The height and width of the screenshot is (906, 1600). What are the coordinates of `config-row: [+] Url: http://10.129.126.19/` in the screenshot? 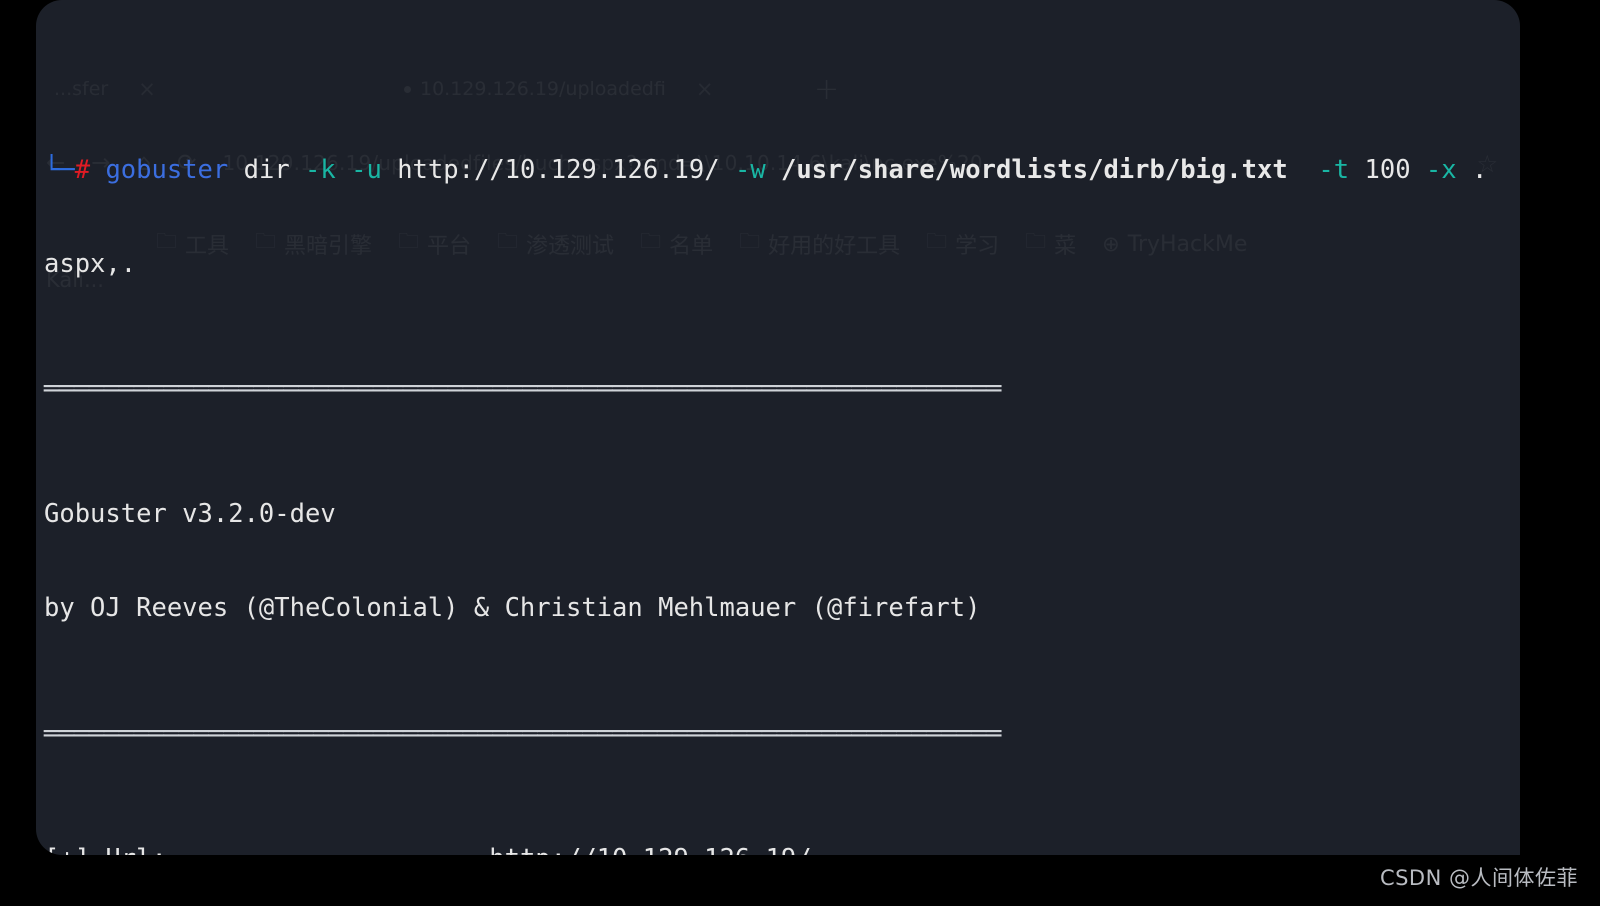 It's located at (782, 849).